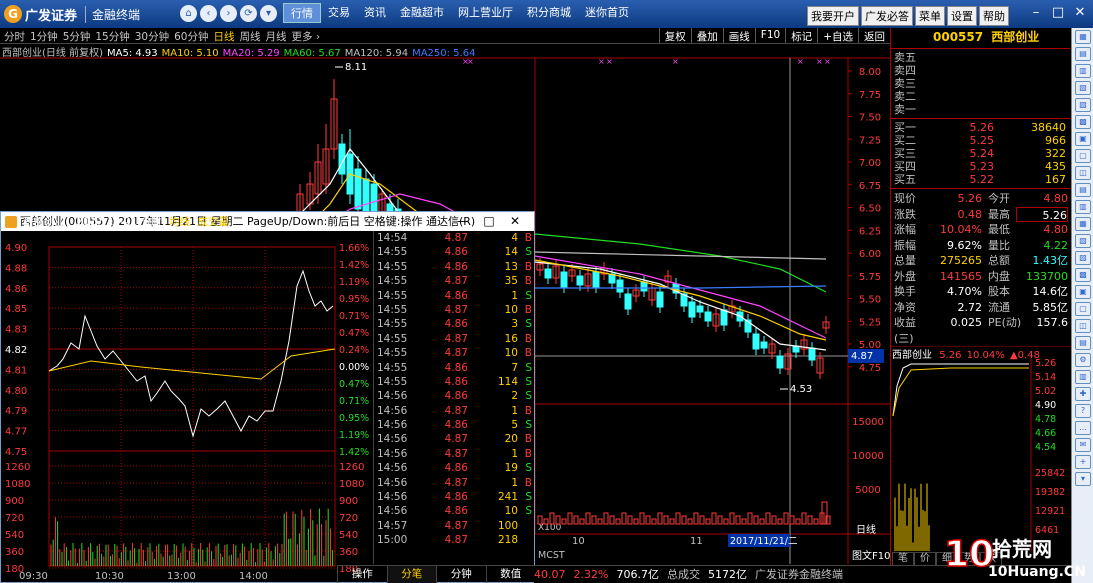  What do you see at coordinates (422, 13) in the screenshot?
I see `nav-item: 金融超市` at bounding box center [422, 13].